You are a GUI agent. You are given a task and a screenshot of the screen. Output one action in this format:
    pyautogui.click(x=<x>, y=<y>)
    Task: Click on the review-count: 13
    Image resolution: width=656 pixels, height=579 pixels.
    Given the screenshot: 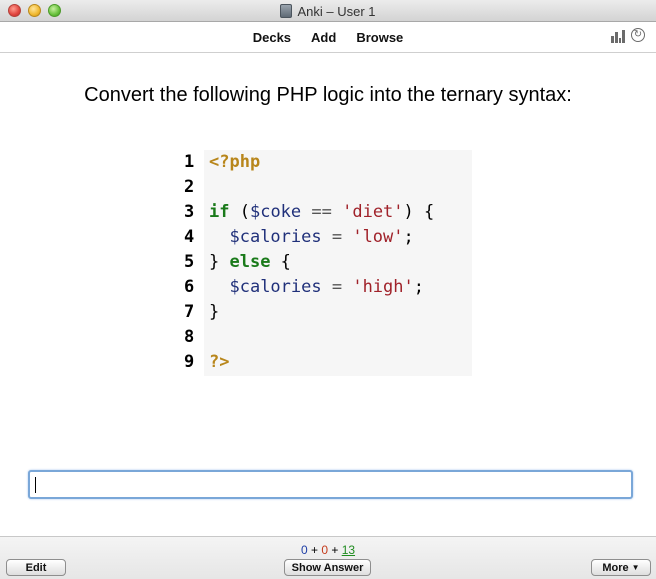 What is the action you would take?
    pyautogui.click(x=348, y=550)
    